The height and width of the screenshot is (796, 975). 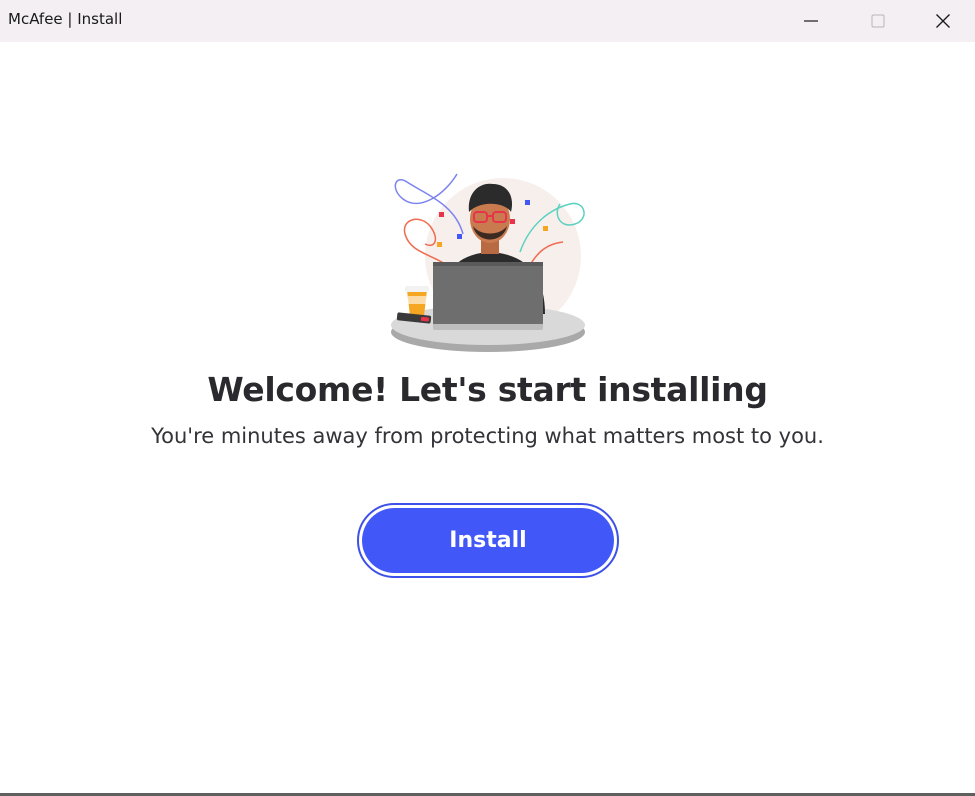 I want to click on install-button-focus-ring: Install, so click(x=488, y=540).